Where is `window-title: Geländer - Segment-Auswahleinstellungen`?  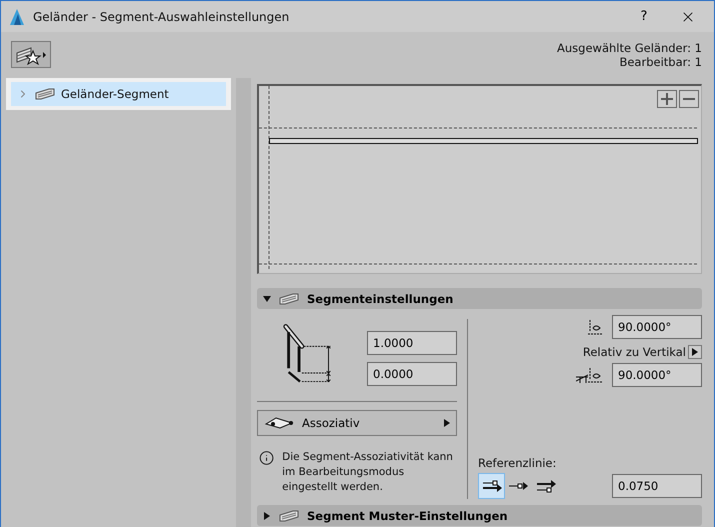
window-title: Geländer - Segment-Auswahleinstellungen is located at coordinates (161, 17).